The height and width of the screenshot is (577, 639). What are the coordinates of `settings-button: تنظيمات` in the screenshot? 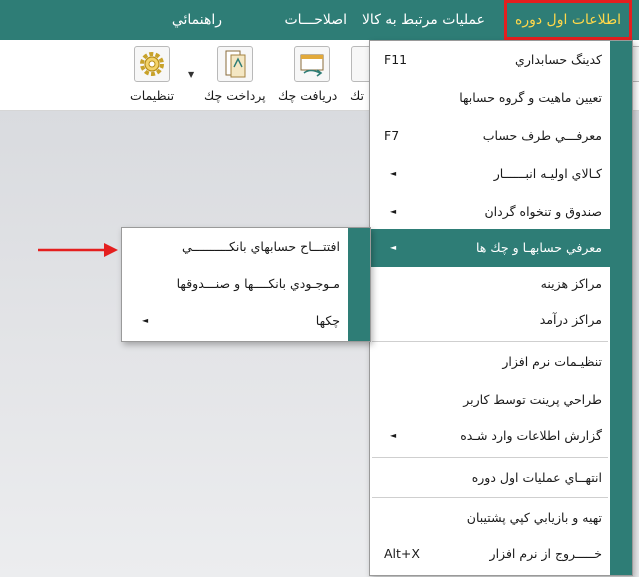 It's located at (154, 75).